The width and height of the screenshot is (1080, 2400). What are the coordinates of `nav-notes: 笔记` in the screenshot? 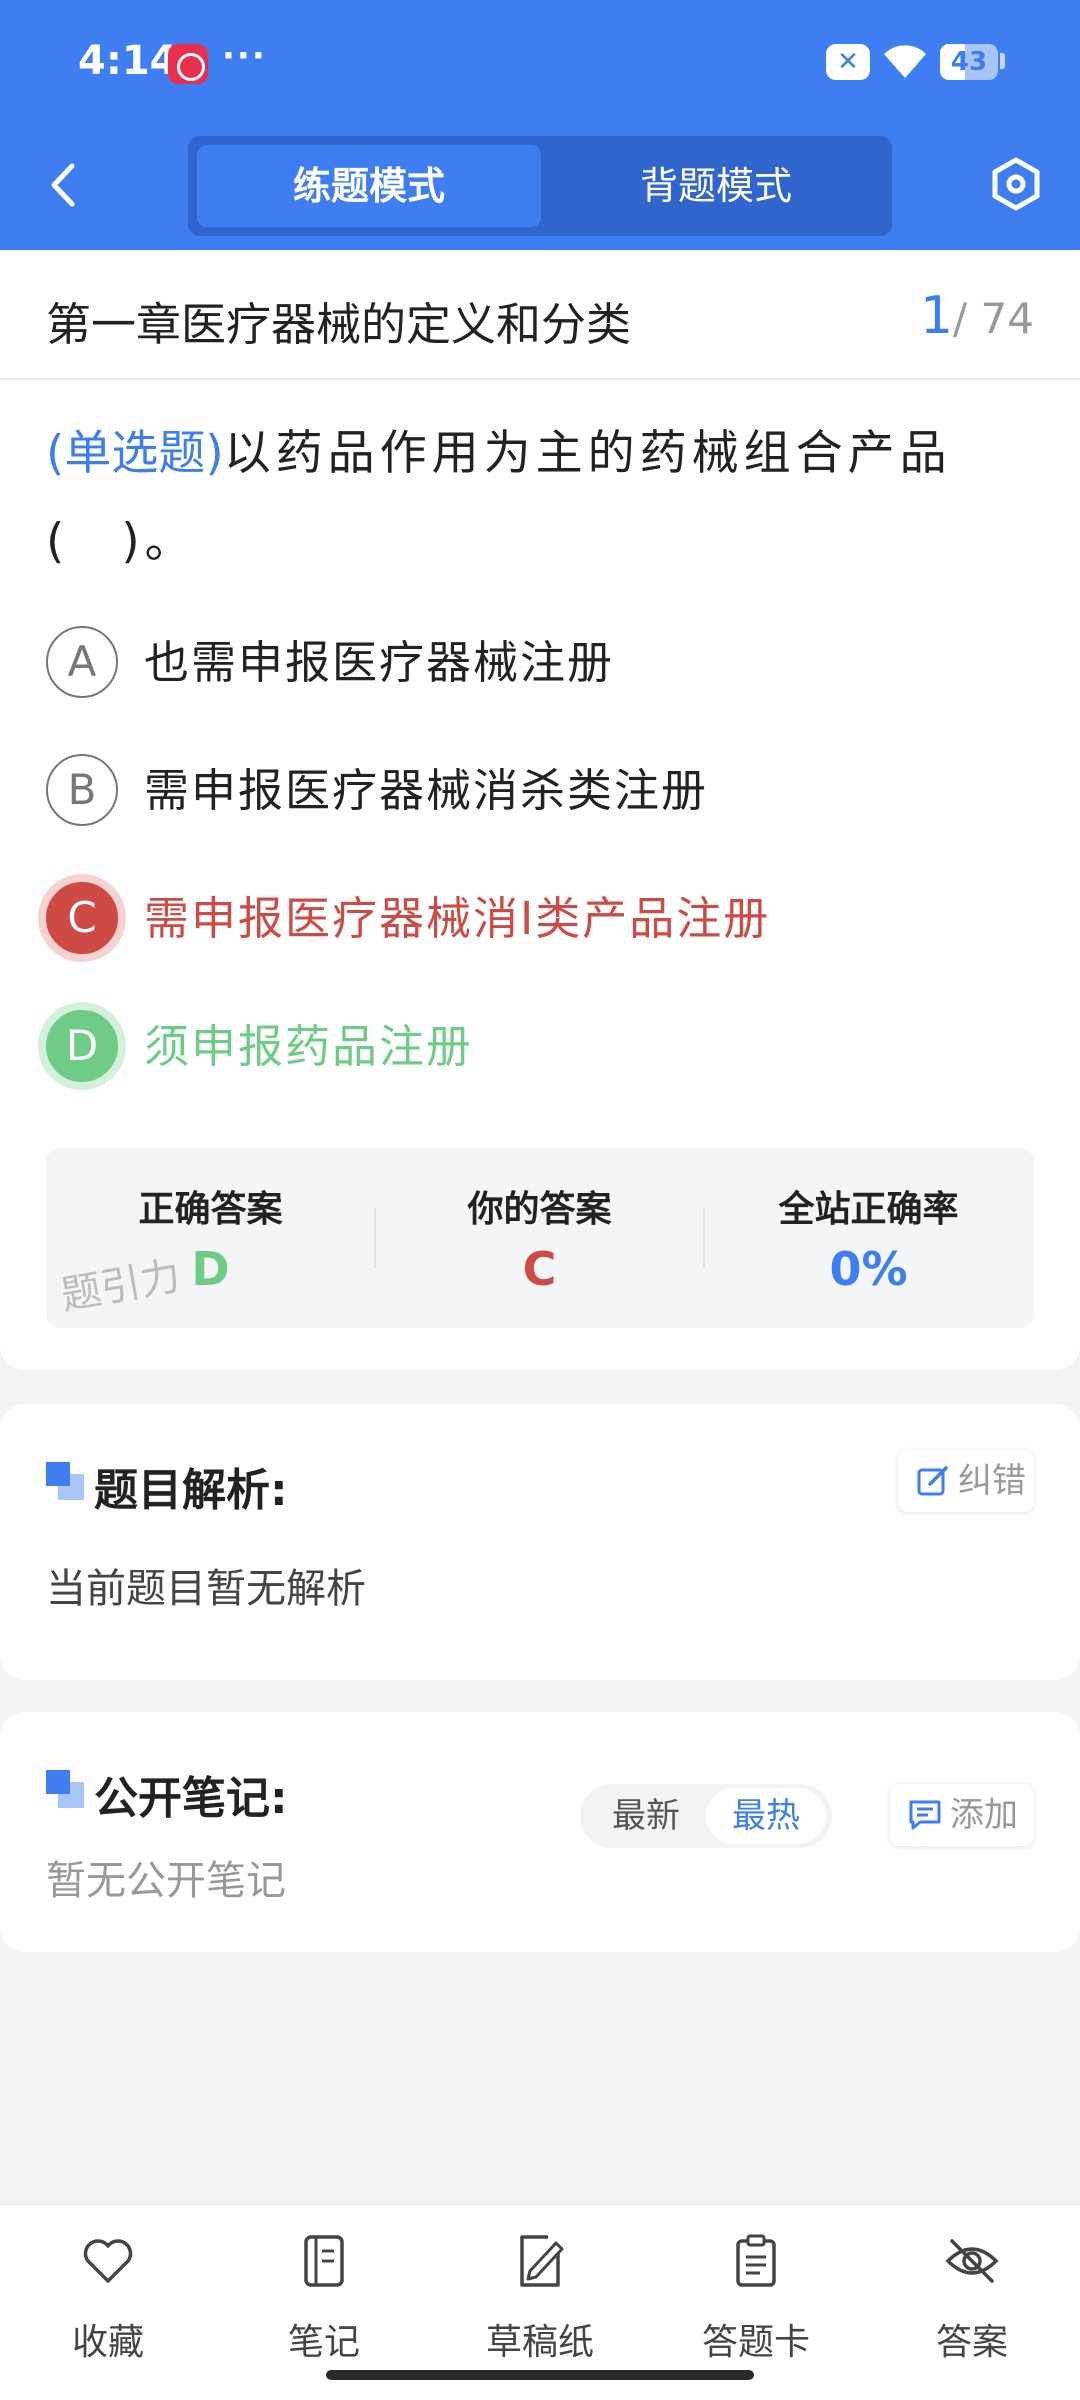 It's located at (324, 2300).